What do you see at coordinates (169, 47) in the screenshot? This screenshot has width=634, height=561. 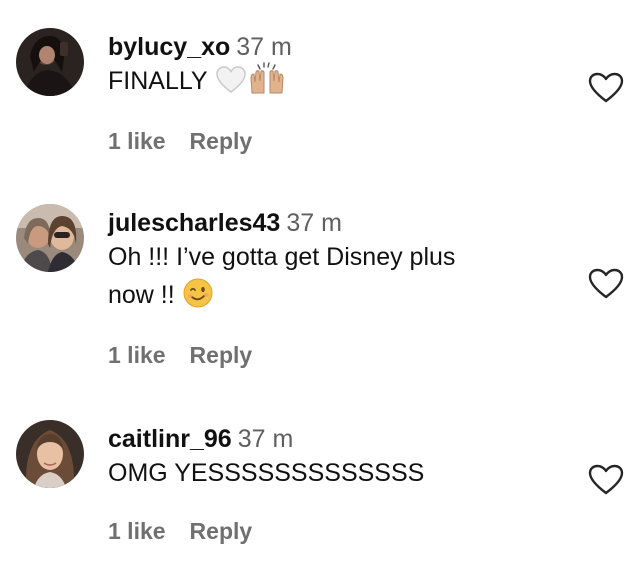 I see `username: bylucy_xo` at bounding box center [169, 47].